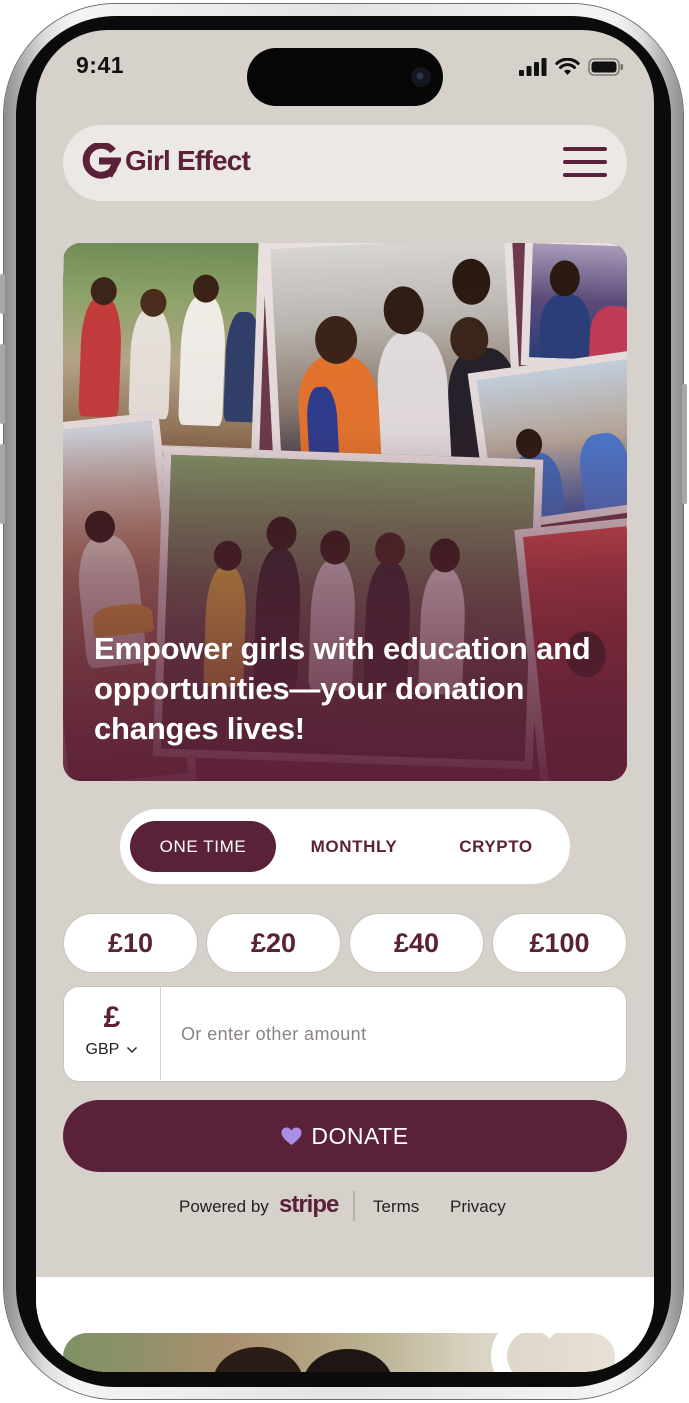 The image size is (689, 1403). Describe the element at coordinates (309, 1204) in the screenshot. I see `stripe-logo: stripe` at that location.